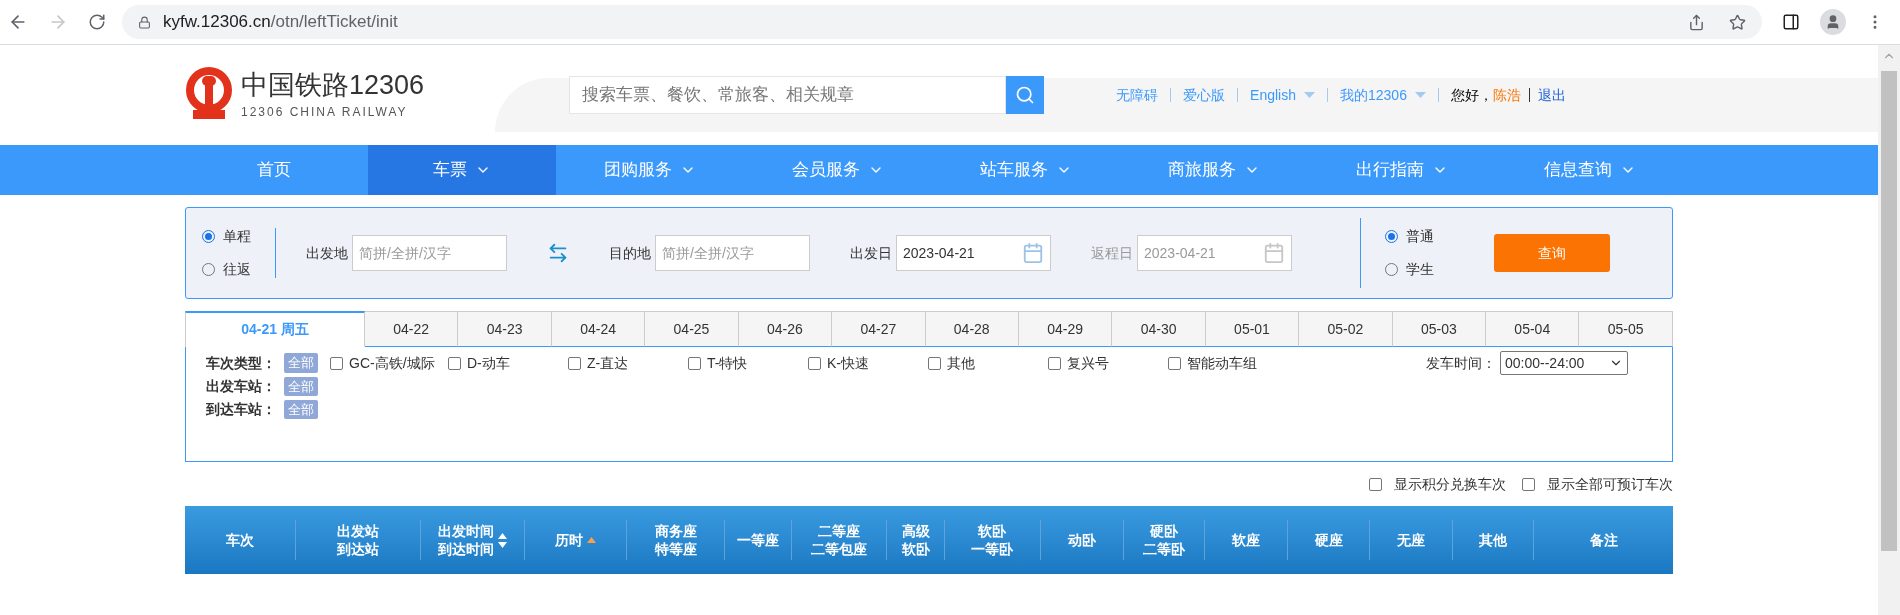 The image size is (1900, 615). I want to click on checkbox-label: 显示全部可预订车次, so click(1610, 484).